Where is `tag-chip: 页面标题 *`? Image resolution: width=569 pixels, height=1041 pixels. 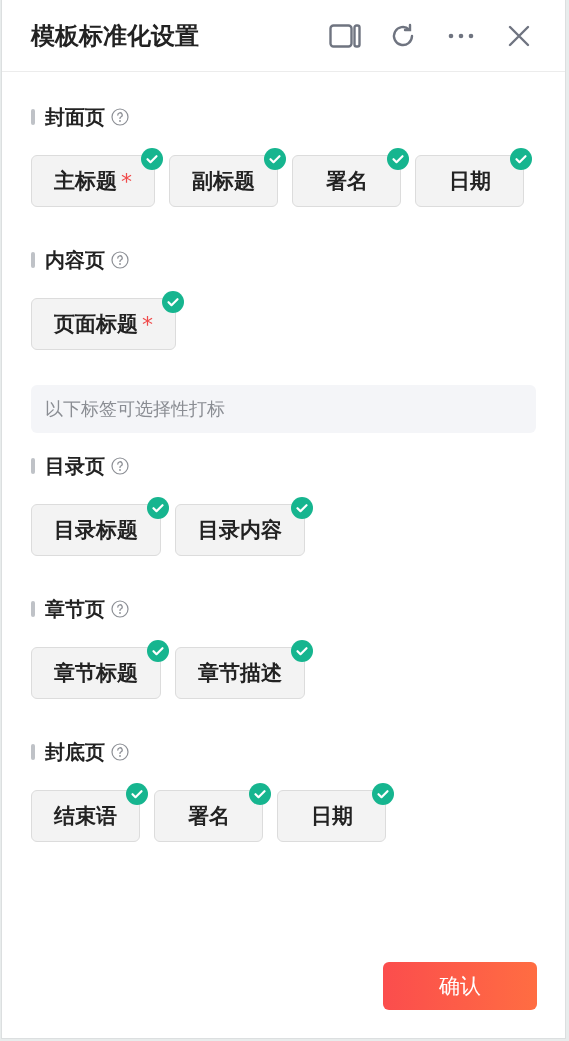
tag-chip: 页面标题 * is located at coordinates (103, 324).